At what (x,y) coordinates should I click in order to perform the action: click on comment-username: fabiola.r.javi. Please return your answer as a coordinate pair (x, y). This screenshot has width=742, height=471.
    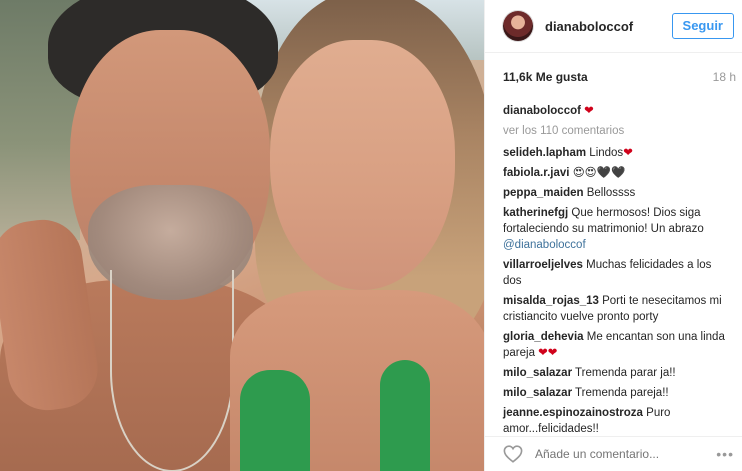
    Looking at the image, I should click on (536, 173).